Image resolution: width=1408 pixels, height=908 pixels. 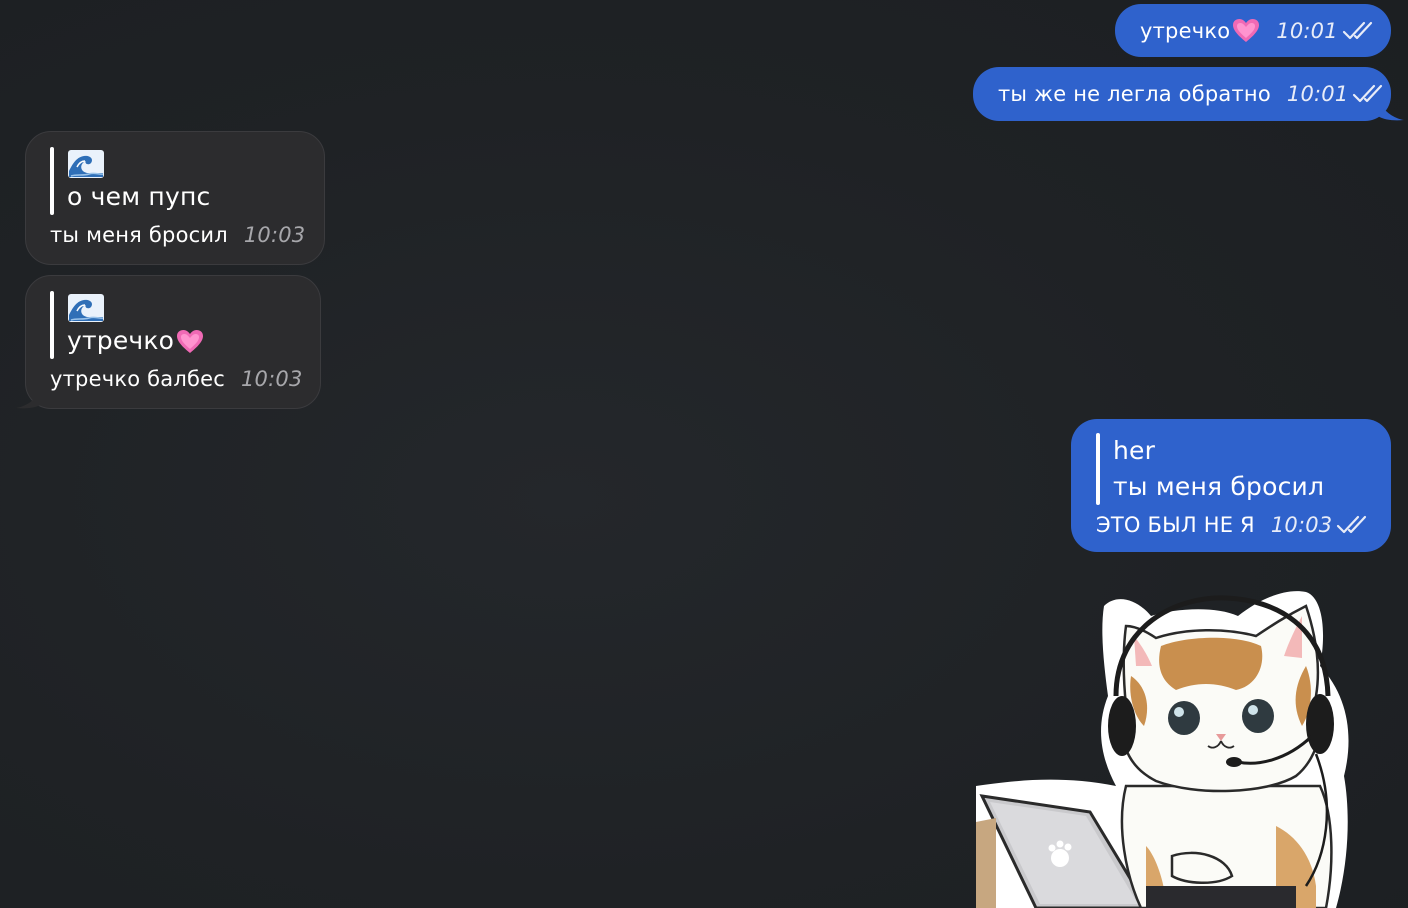 I want to click on quote-sender: her, so click(x=1134, y=450).